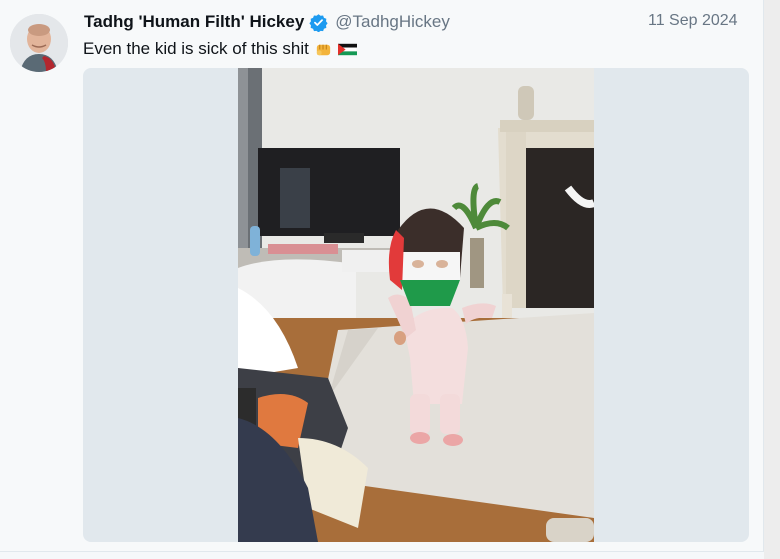  I want to click on palestine-flag-icon, so click(347, 49).